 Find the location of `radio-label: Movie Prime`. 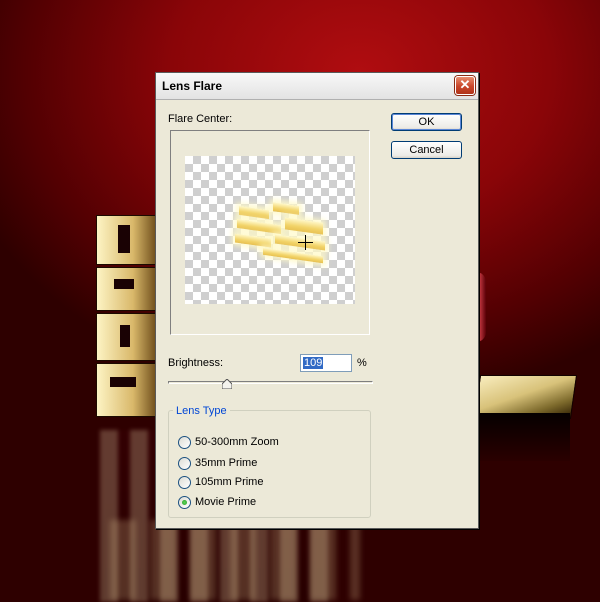

radio-label: Movie Prime is located at coordinates (226, 502).